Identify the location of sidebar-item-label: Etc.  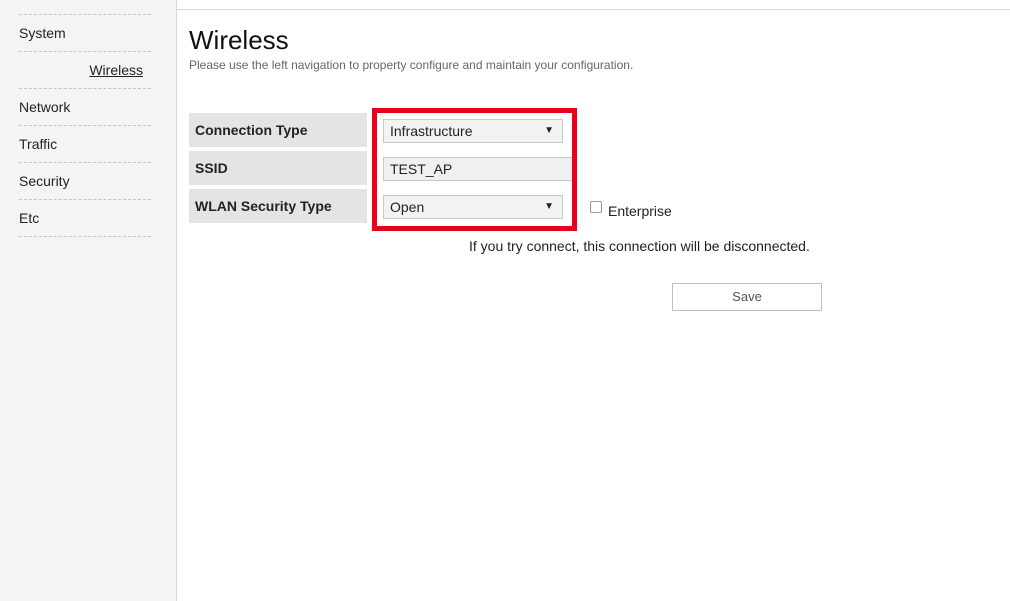
(29, 218).